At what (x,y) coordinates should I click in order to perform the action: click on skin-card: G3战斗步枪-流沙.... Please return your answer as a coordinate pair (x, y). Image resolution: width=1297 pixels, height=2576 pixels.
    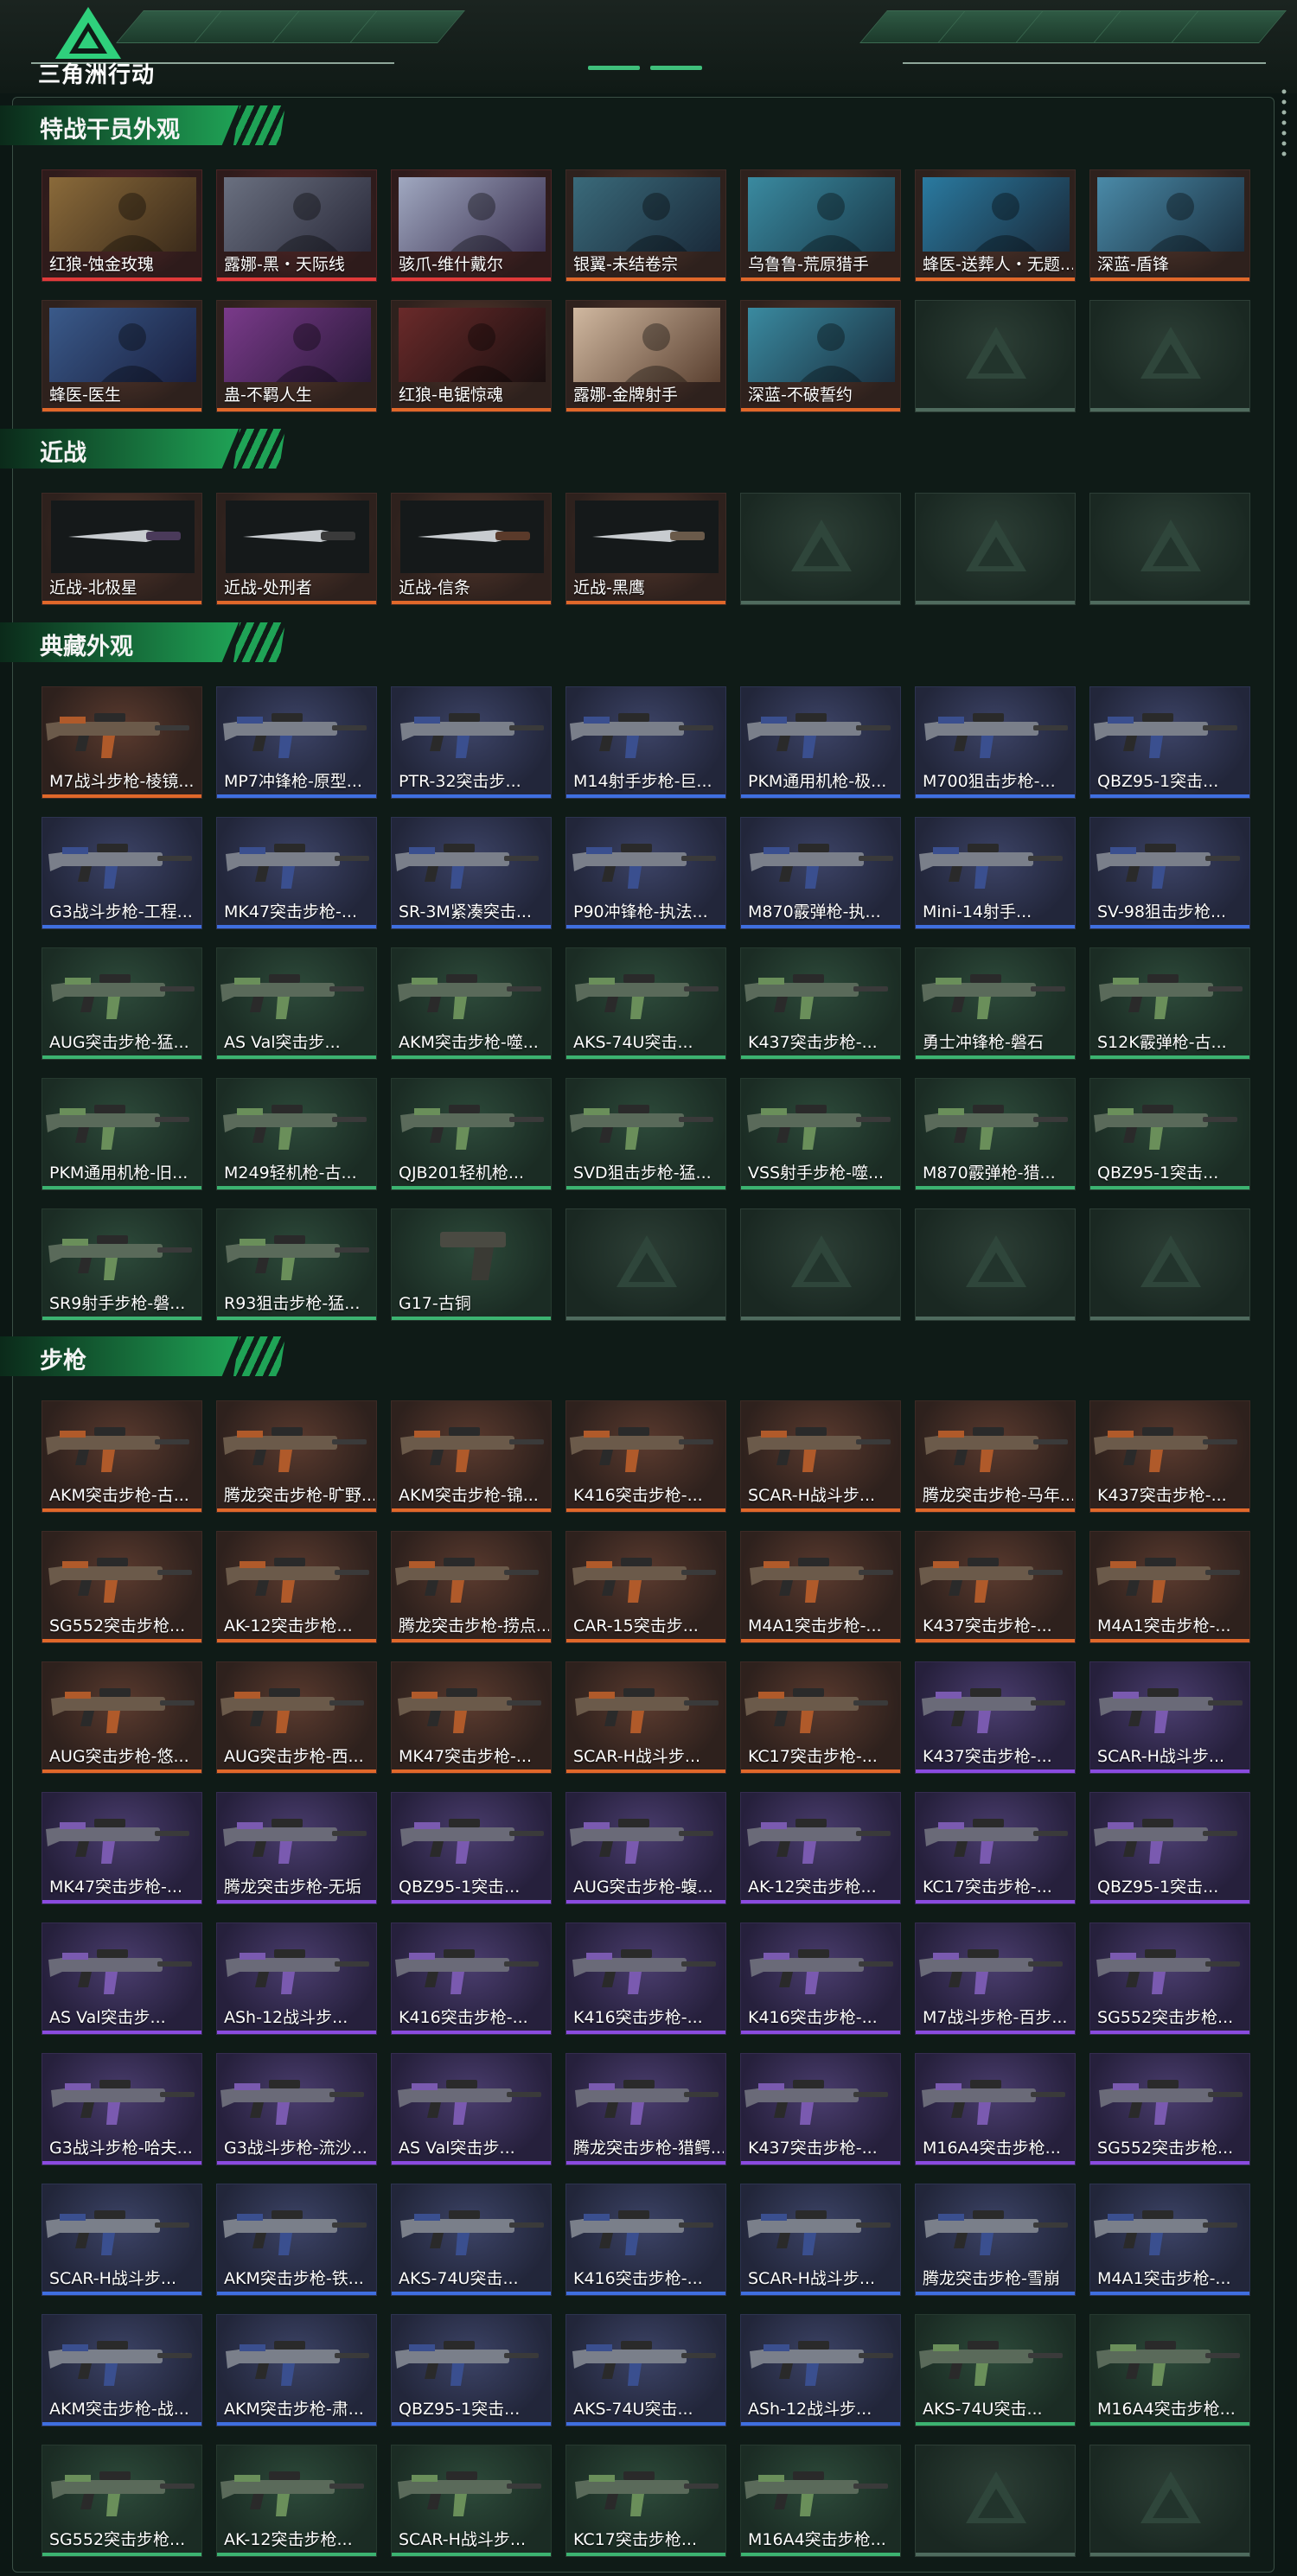
    Looking at the image, I should click on (296, 2109).